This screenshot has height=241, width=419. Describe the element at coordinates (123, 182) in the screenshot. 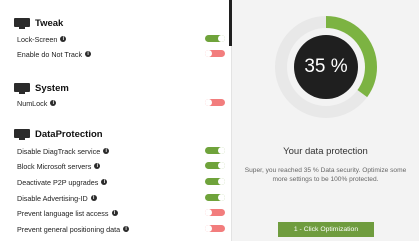

I see `setting-row-p2p-upgrades: Deactivate P2P upgrades i` at that location.